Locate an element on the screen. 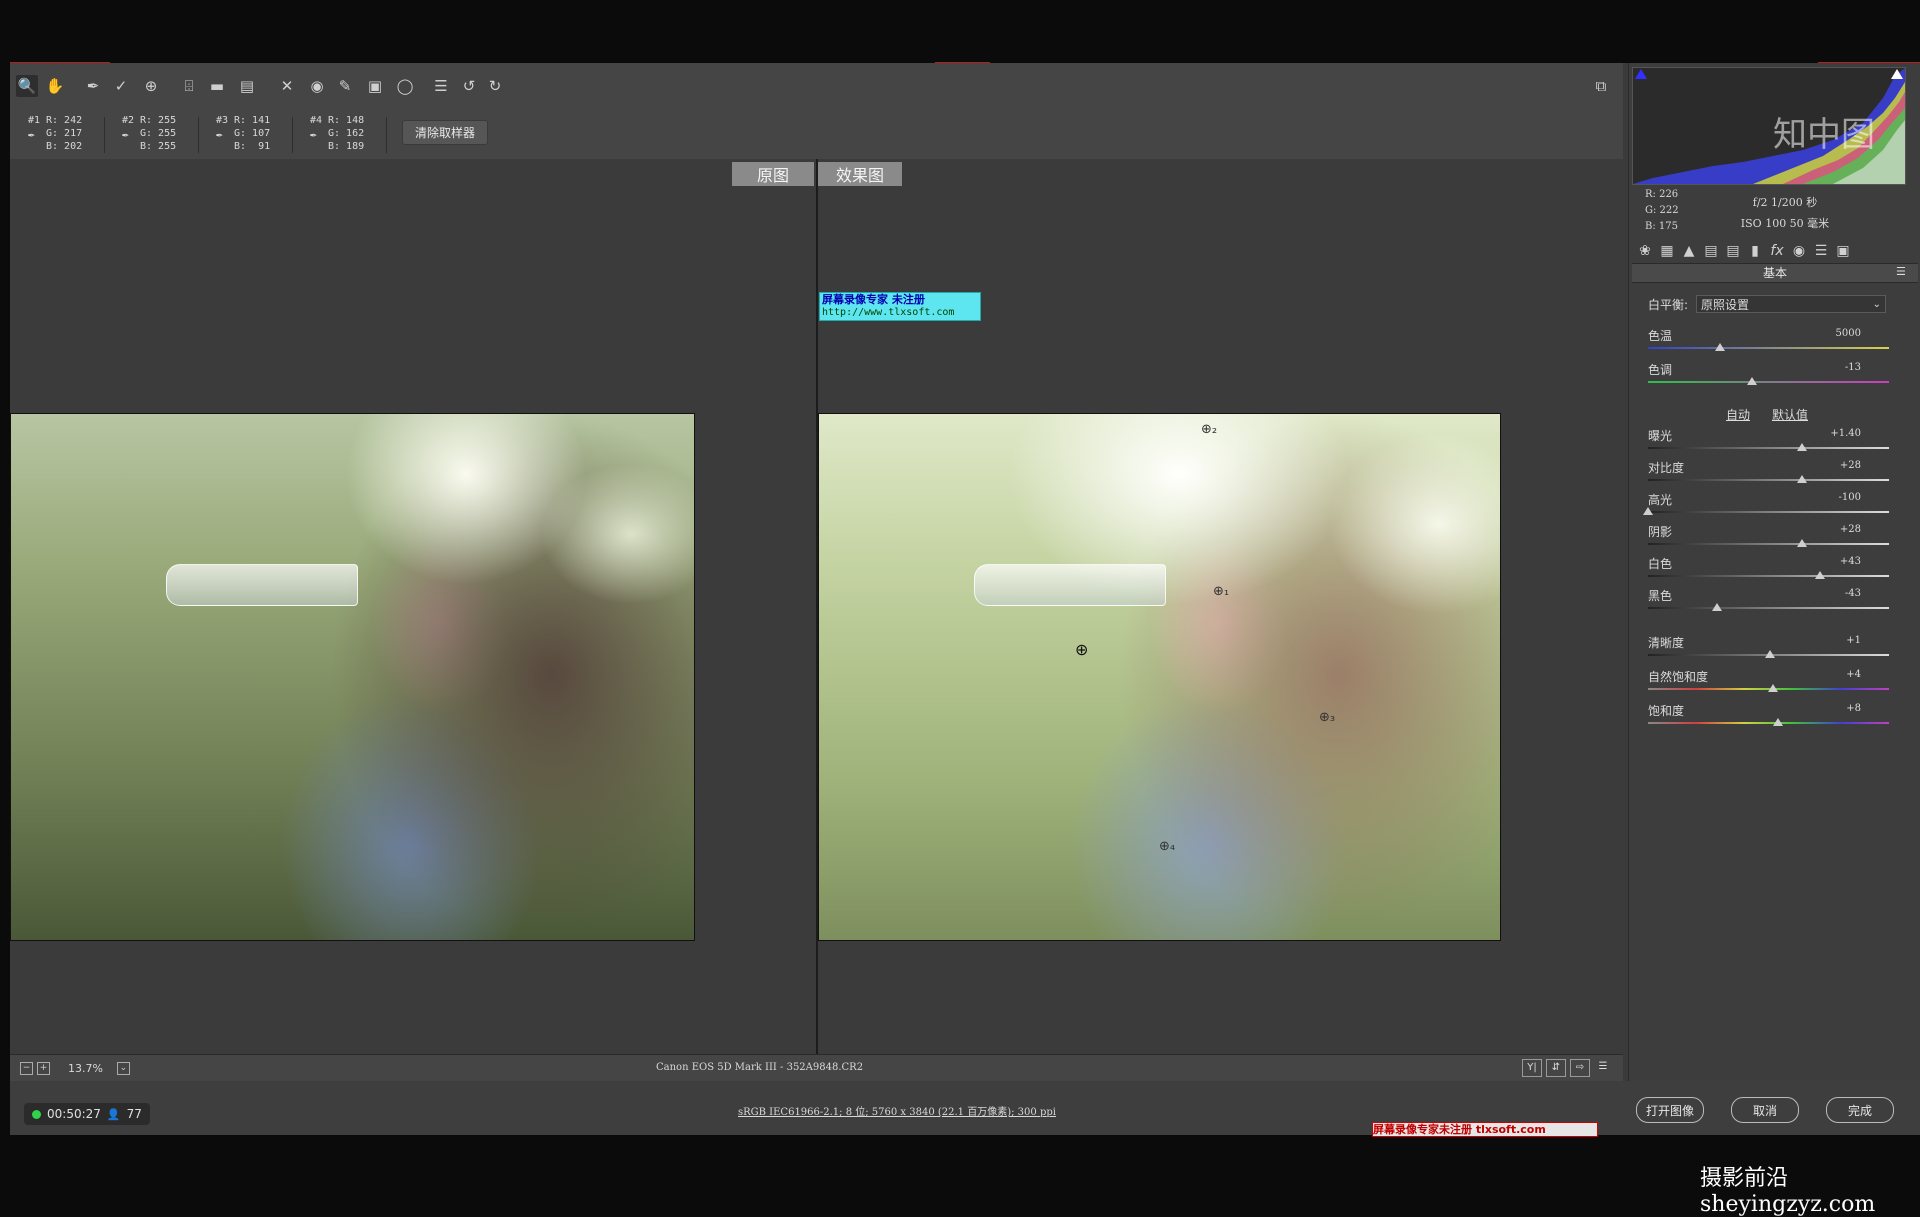 The width and height of the screenshot is (1920, 1217). auto-button: 自动 is located at coordinates (1738, 414).